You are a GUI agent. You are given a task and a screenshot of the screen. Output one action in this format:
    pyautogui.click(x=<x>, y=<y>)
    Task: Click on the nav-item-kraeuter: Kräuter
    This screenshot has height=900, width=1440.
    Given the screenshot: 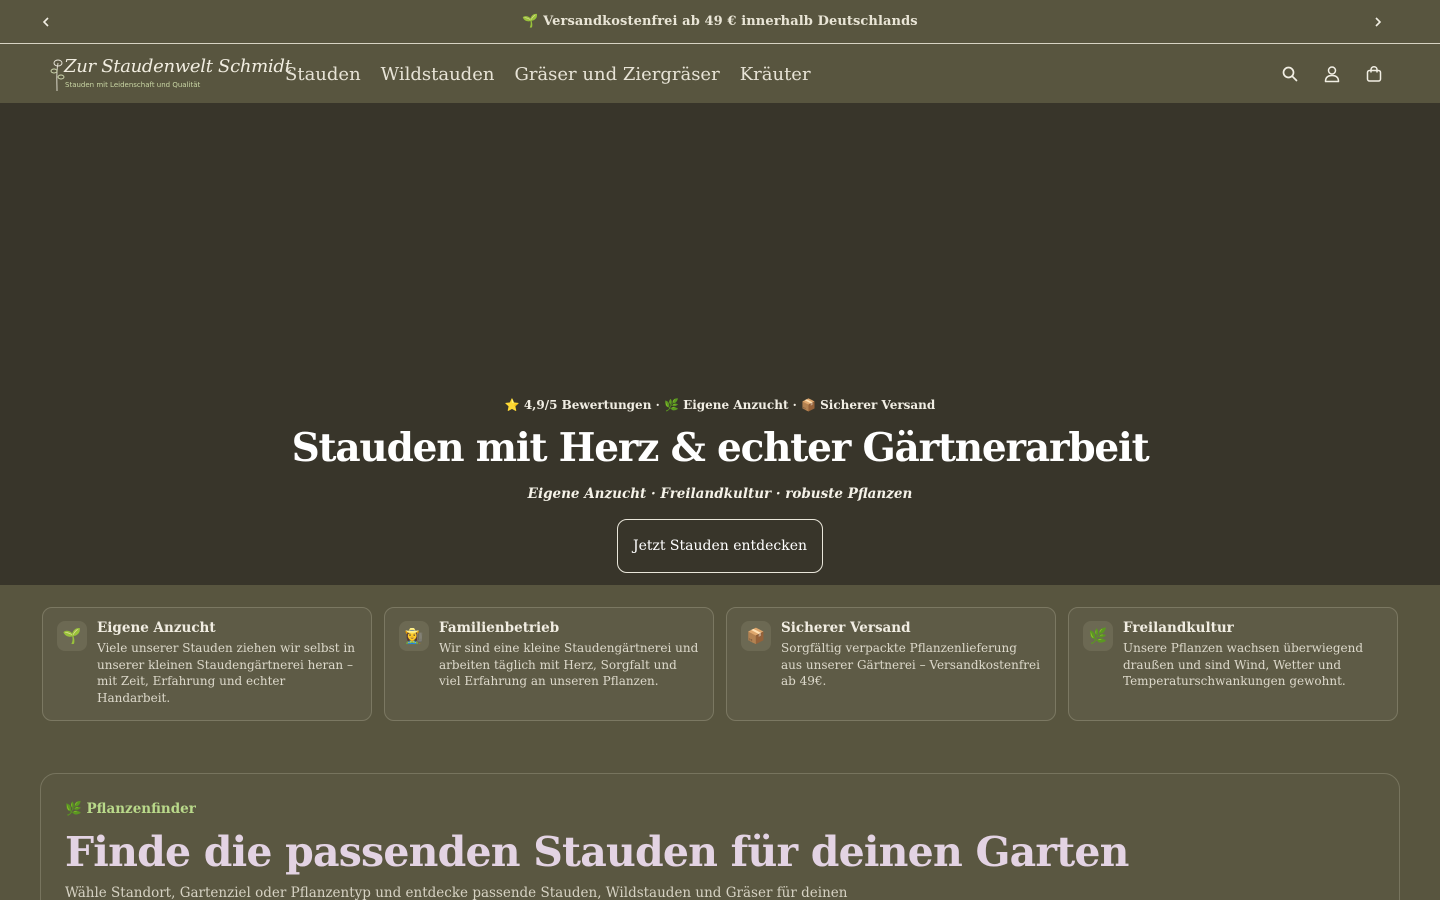 What is the action you would take?
    pyautogui.click(x=775, y=74)
    